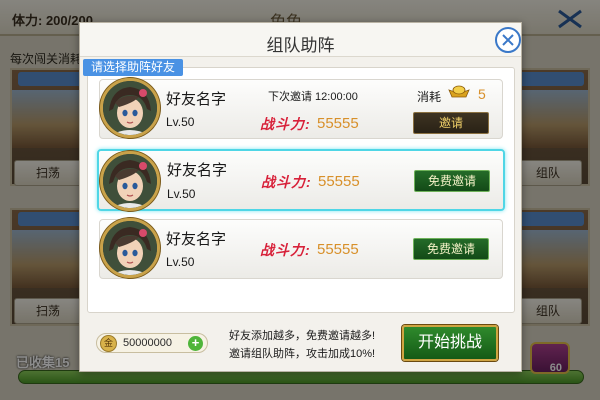  I want to click on dialog-title: 组队助阵, so click(300, 45).